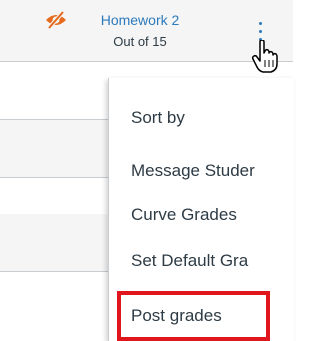 The image size is (320, 341). Describe the element at coordinates (189, 261) in the screenshot. I see `menu-item-set-default-grade: Set Default Gra` at that location.